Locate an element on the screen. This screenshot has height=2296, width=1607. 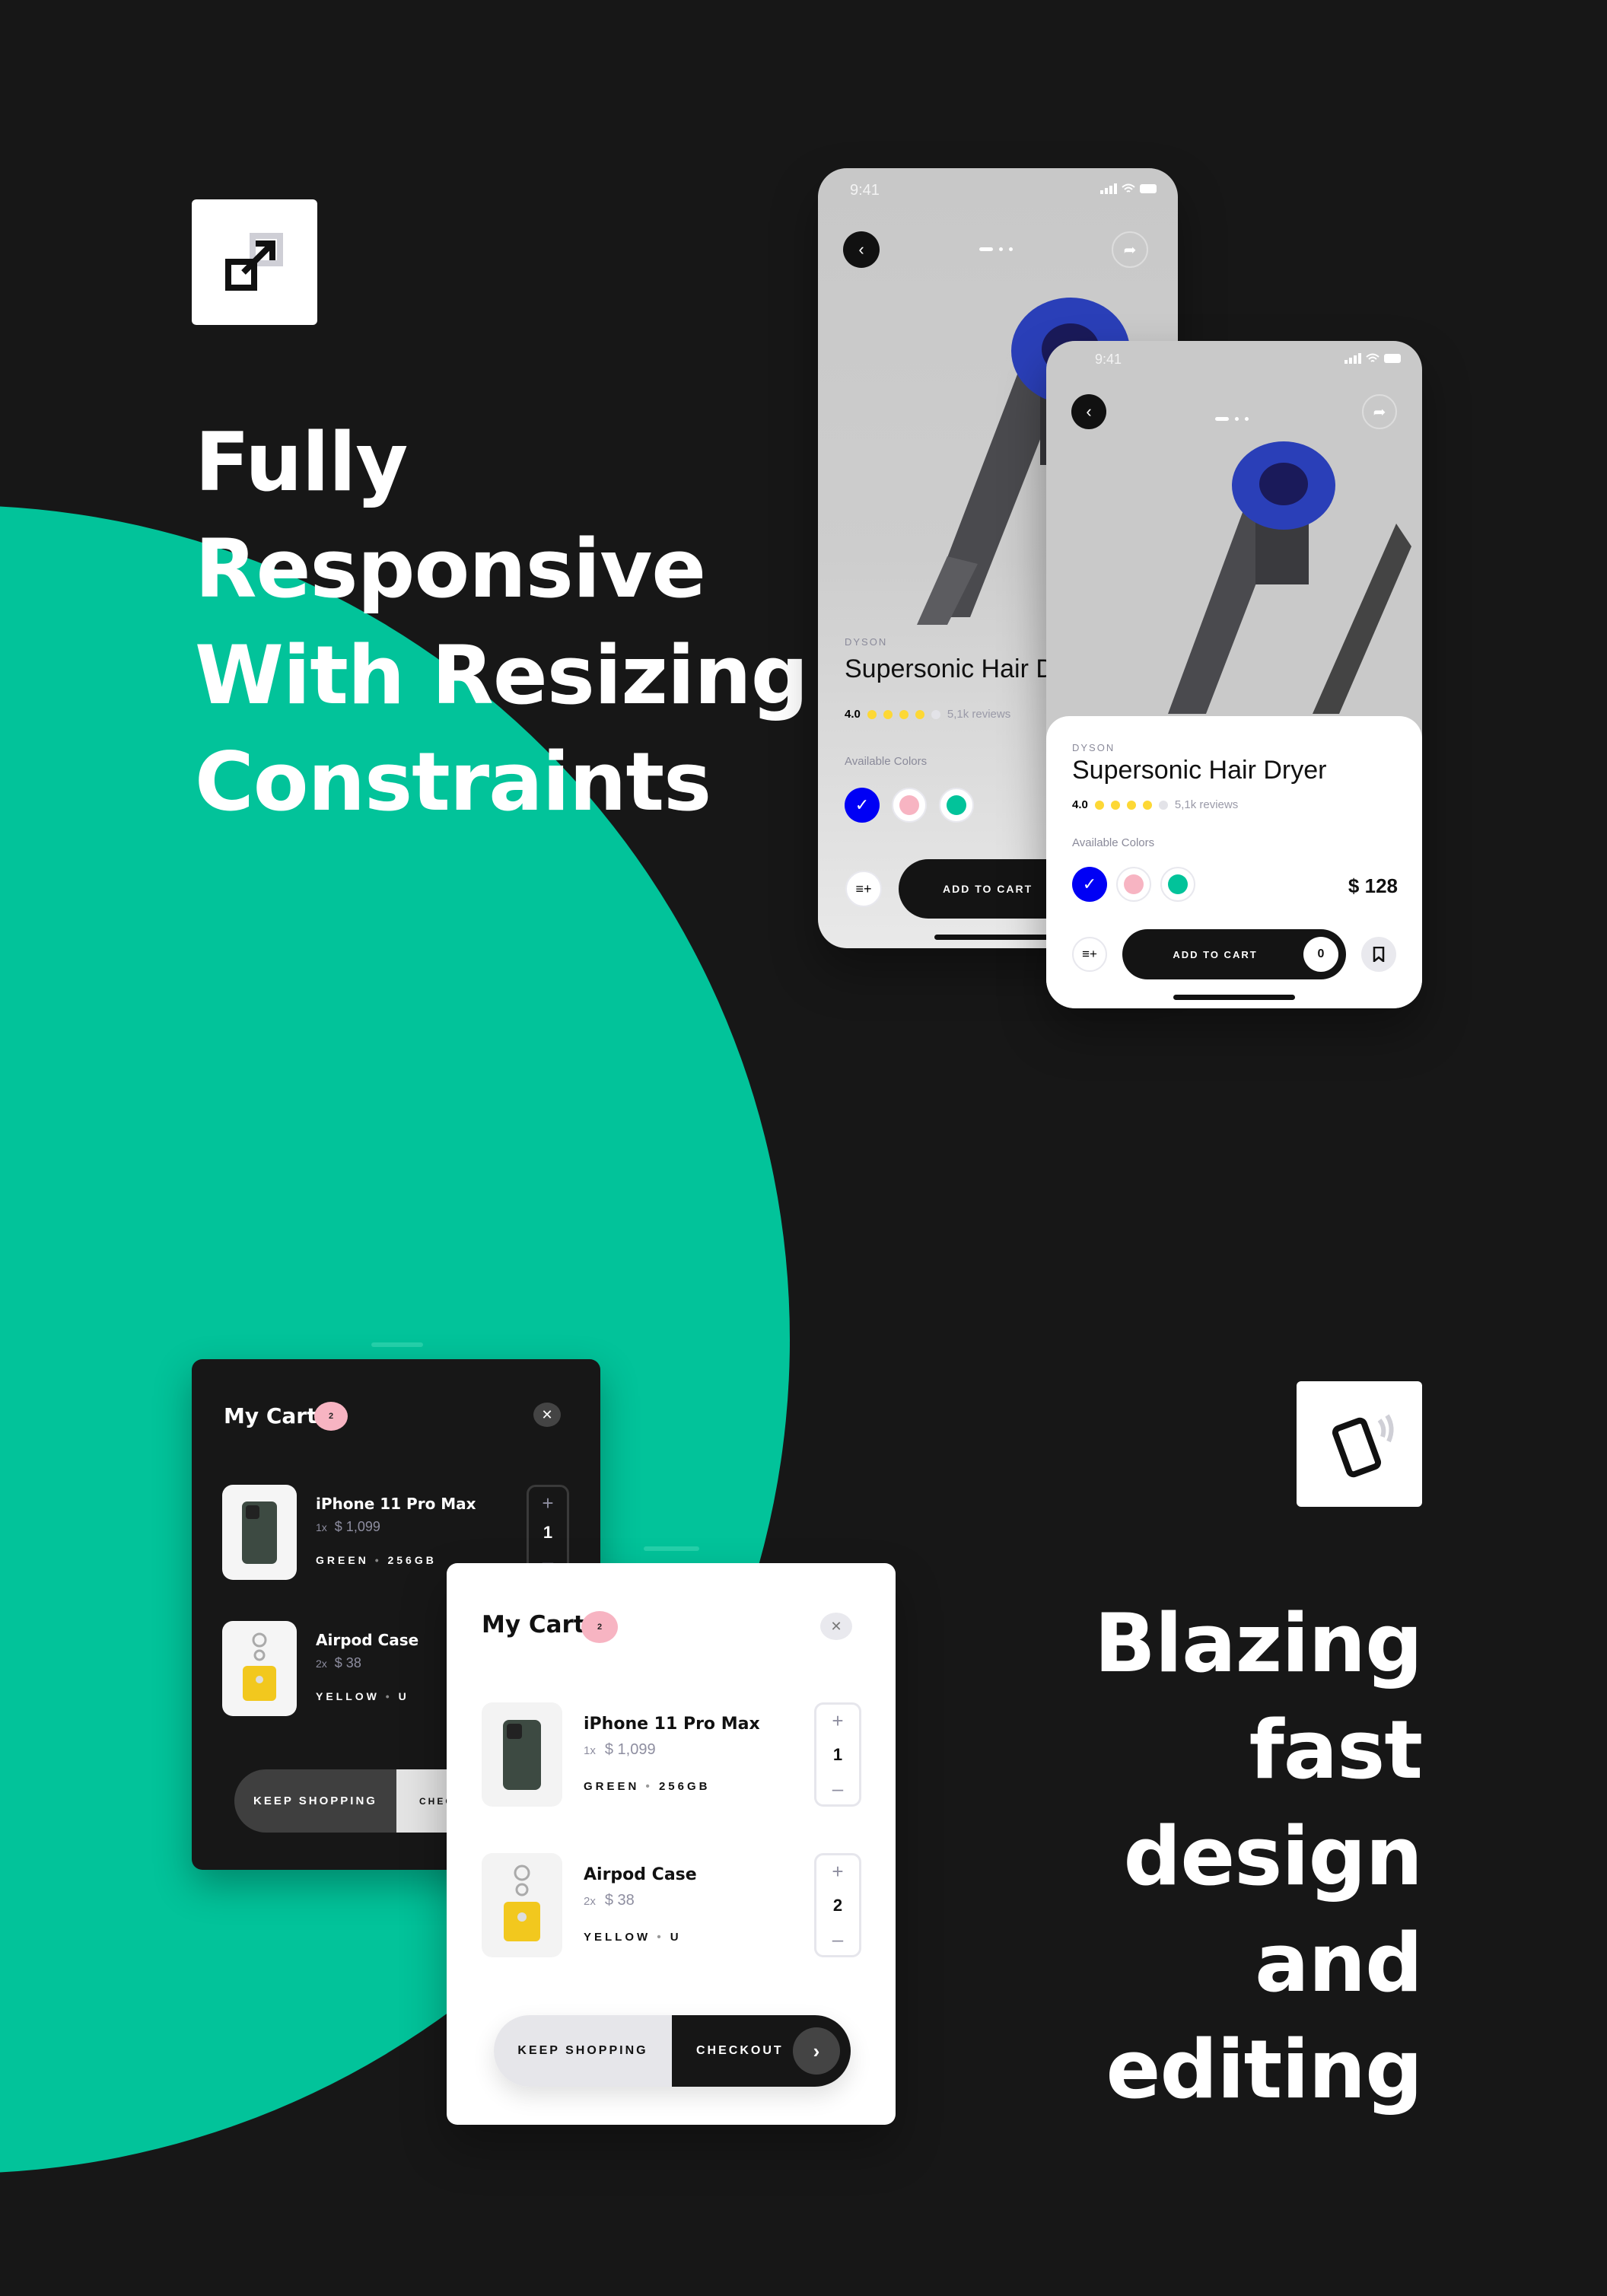
share-icon: ➦ is located at coordinates (1130, 250).